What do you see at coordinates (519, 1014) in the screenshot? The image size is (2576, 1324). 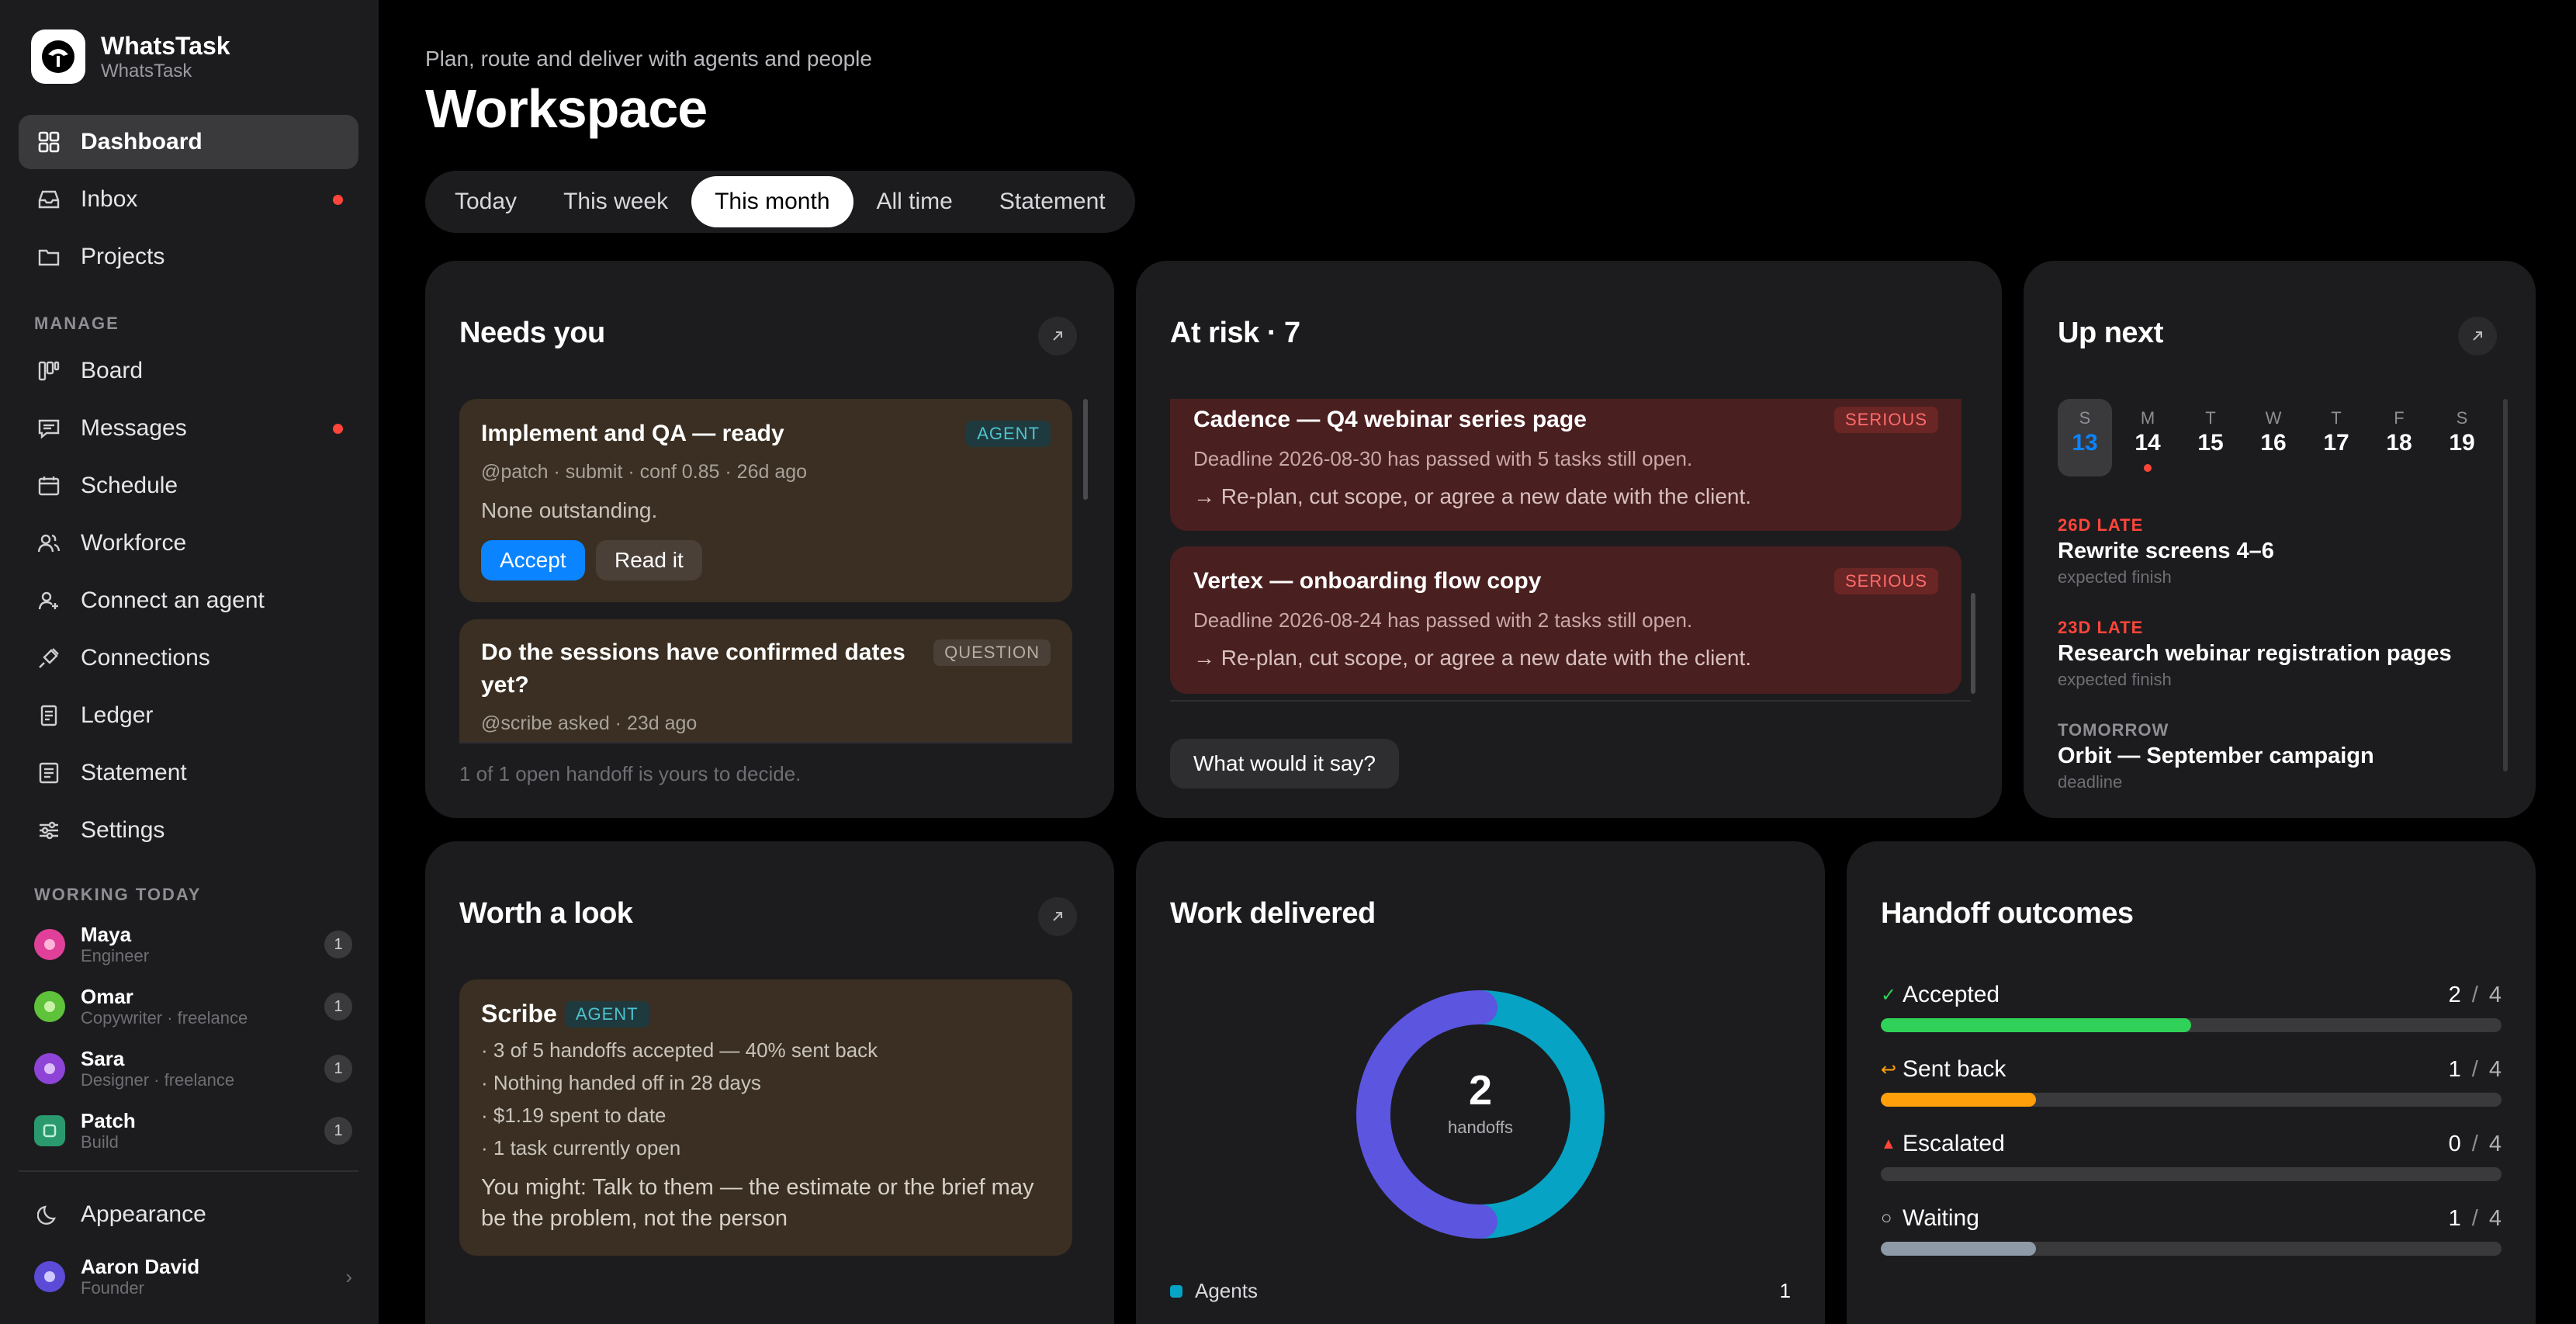 I see `agent-name: Scribe` at bounding box center [519, 1014].